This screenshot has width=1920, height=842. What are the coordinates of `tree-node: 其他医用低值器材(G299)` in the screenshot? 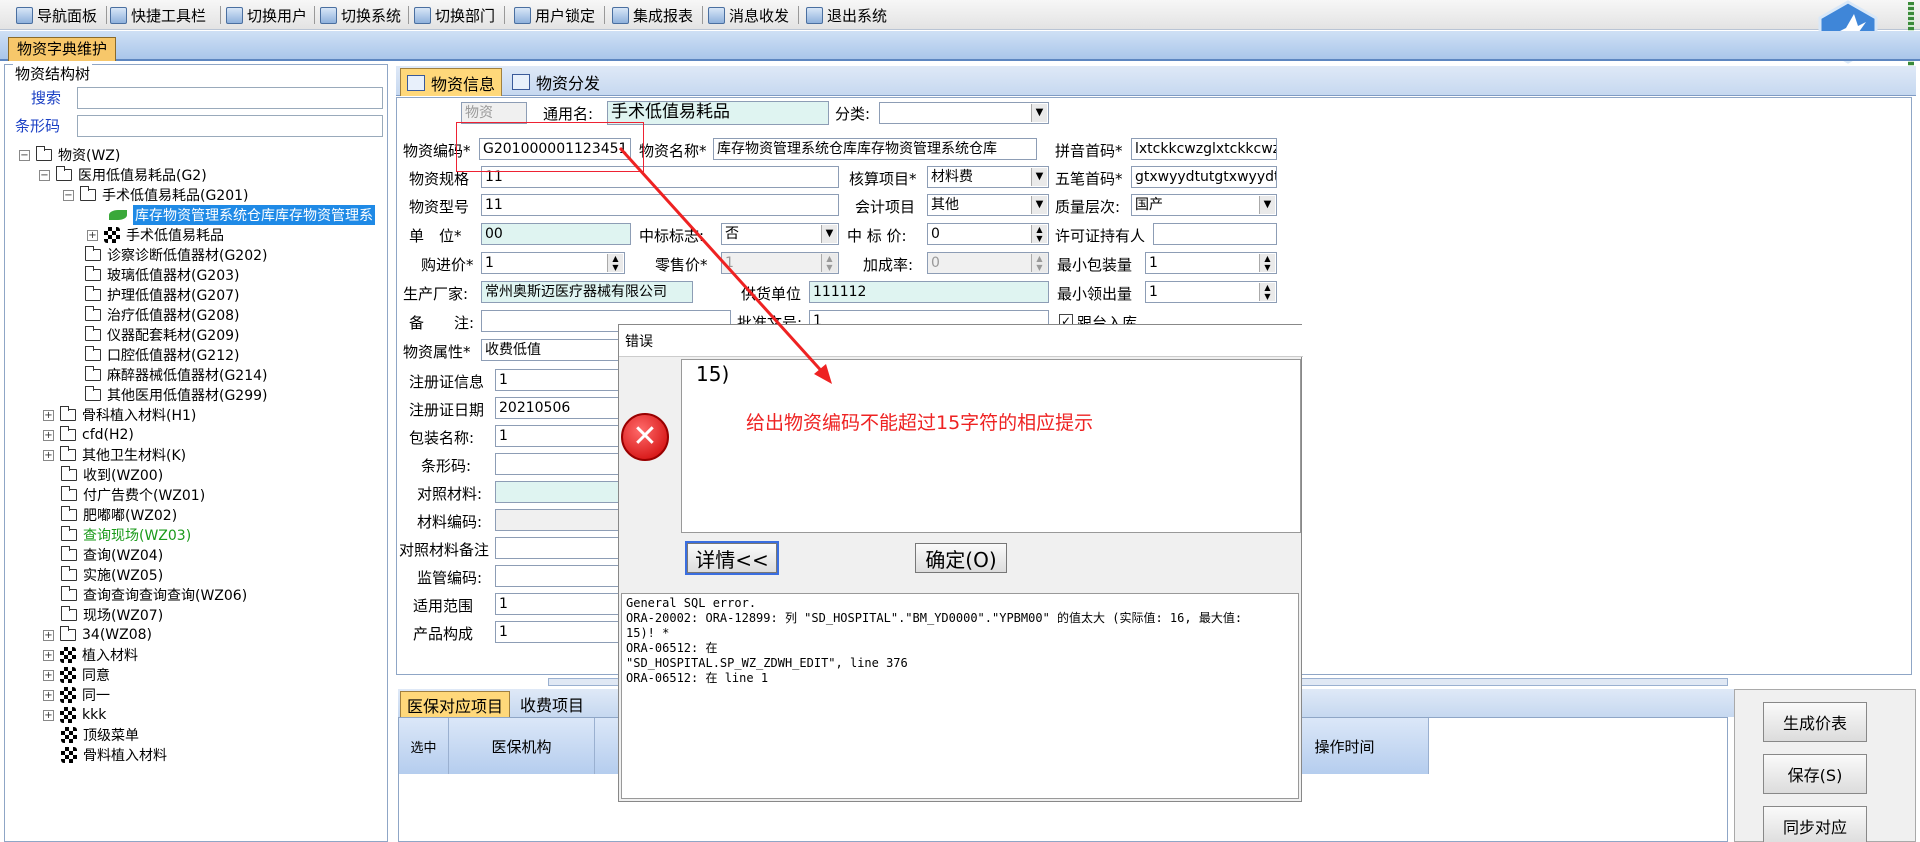 It's located at (176, 395).